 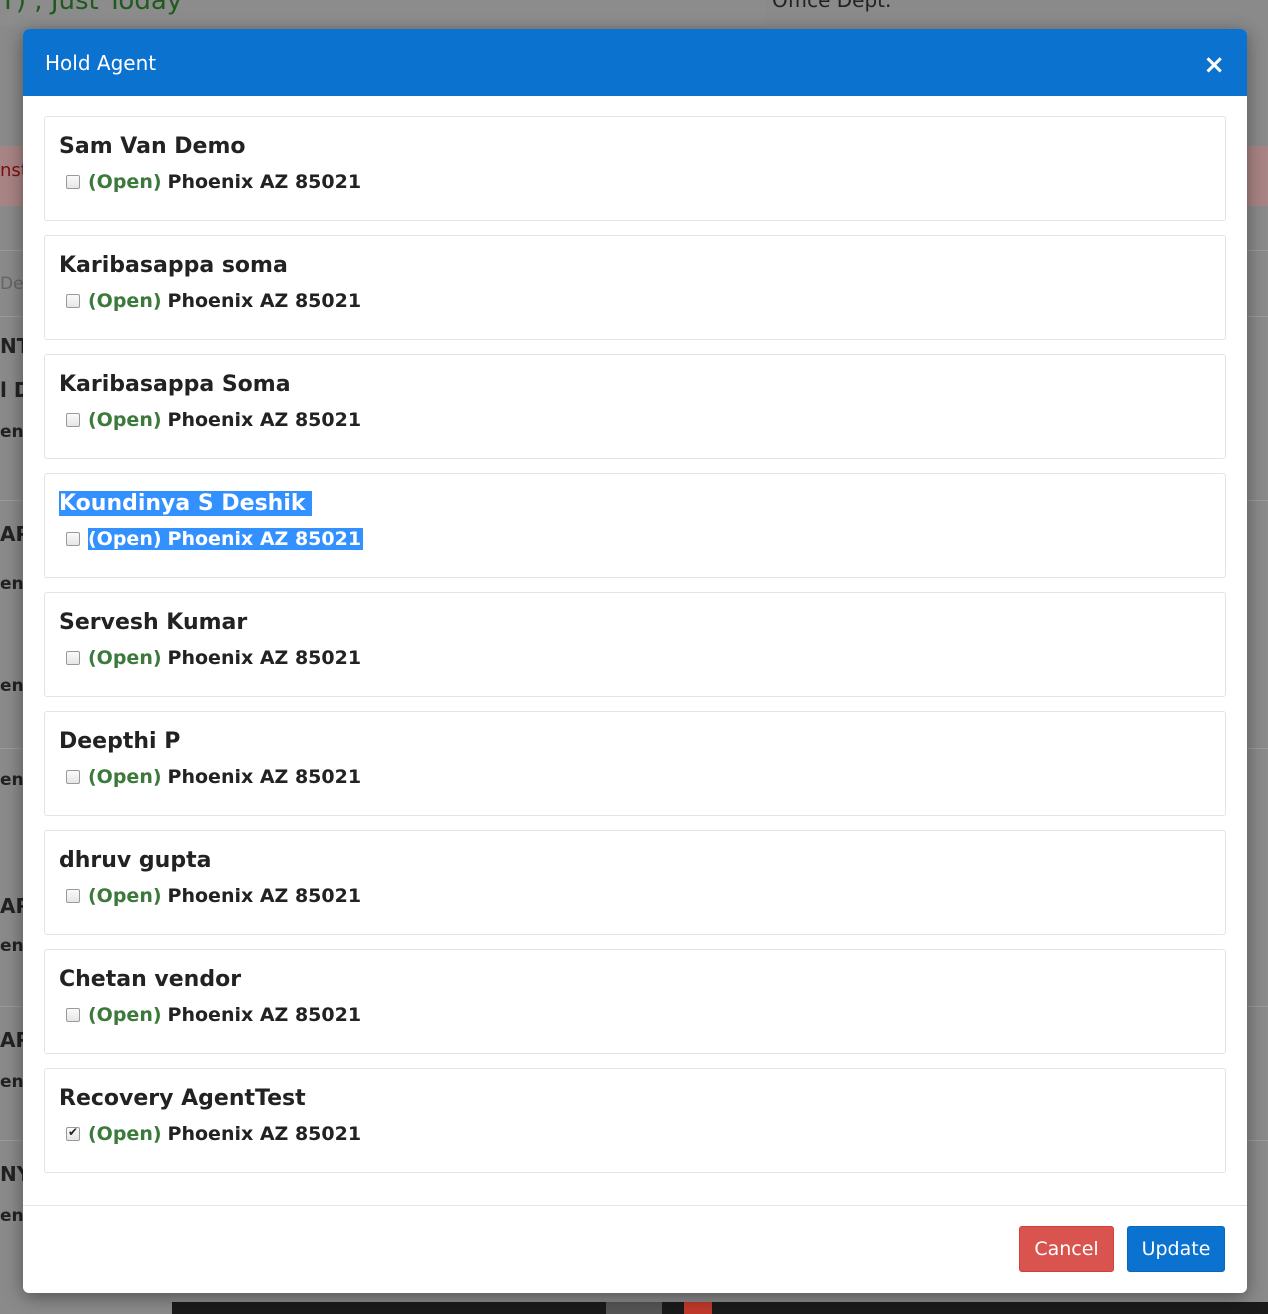 What do you see at coordinates (635, 147) in the screenshot?
I see `agent-name: Sam Van Demo` at bounding box center [635, 147].